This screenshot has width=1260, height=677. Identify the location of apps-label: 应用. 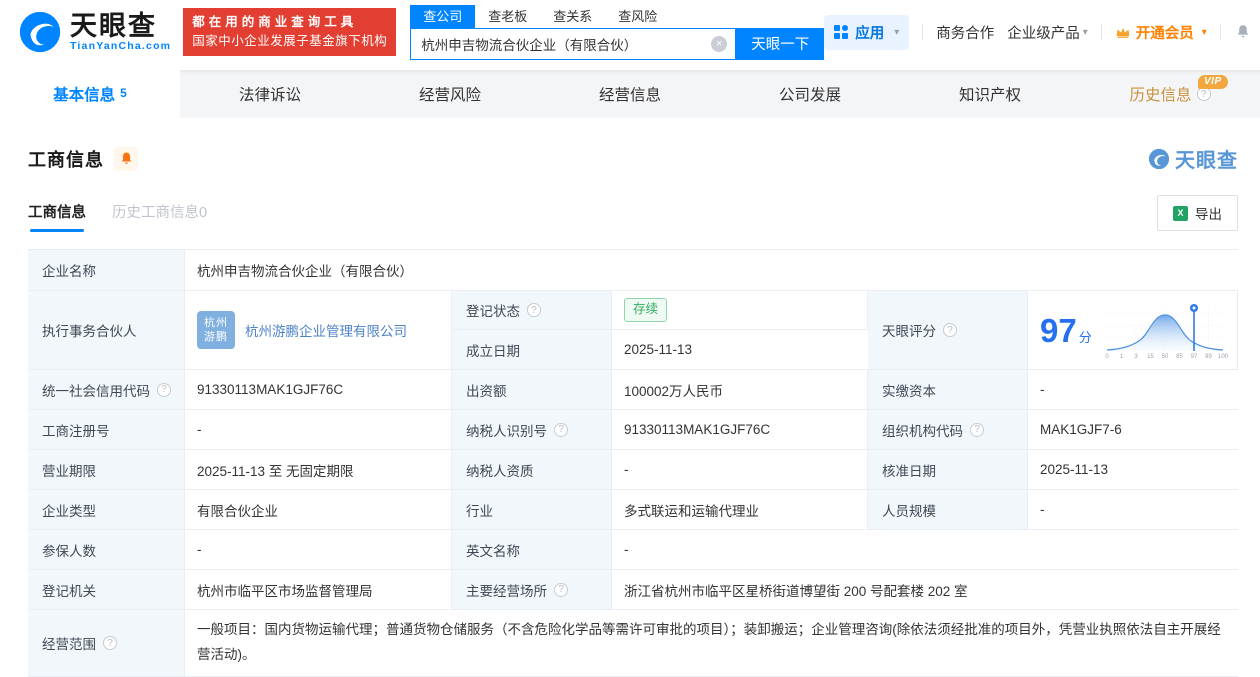
(870, 33).